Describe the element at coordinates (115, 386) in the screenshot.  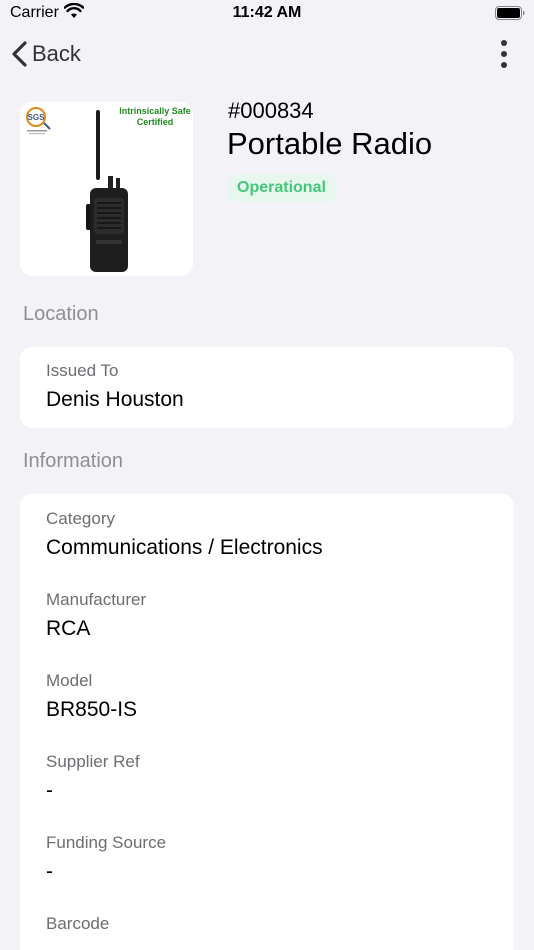
I see `field-issued-to: Issued To Denis Houston` at that location.